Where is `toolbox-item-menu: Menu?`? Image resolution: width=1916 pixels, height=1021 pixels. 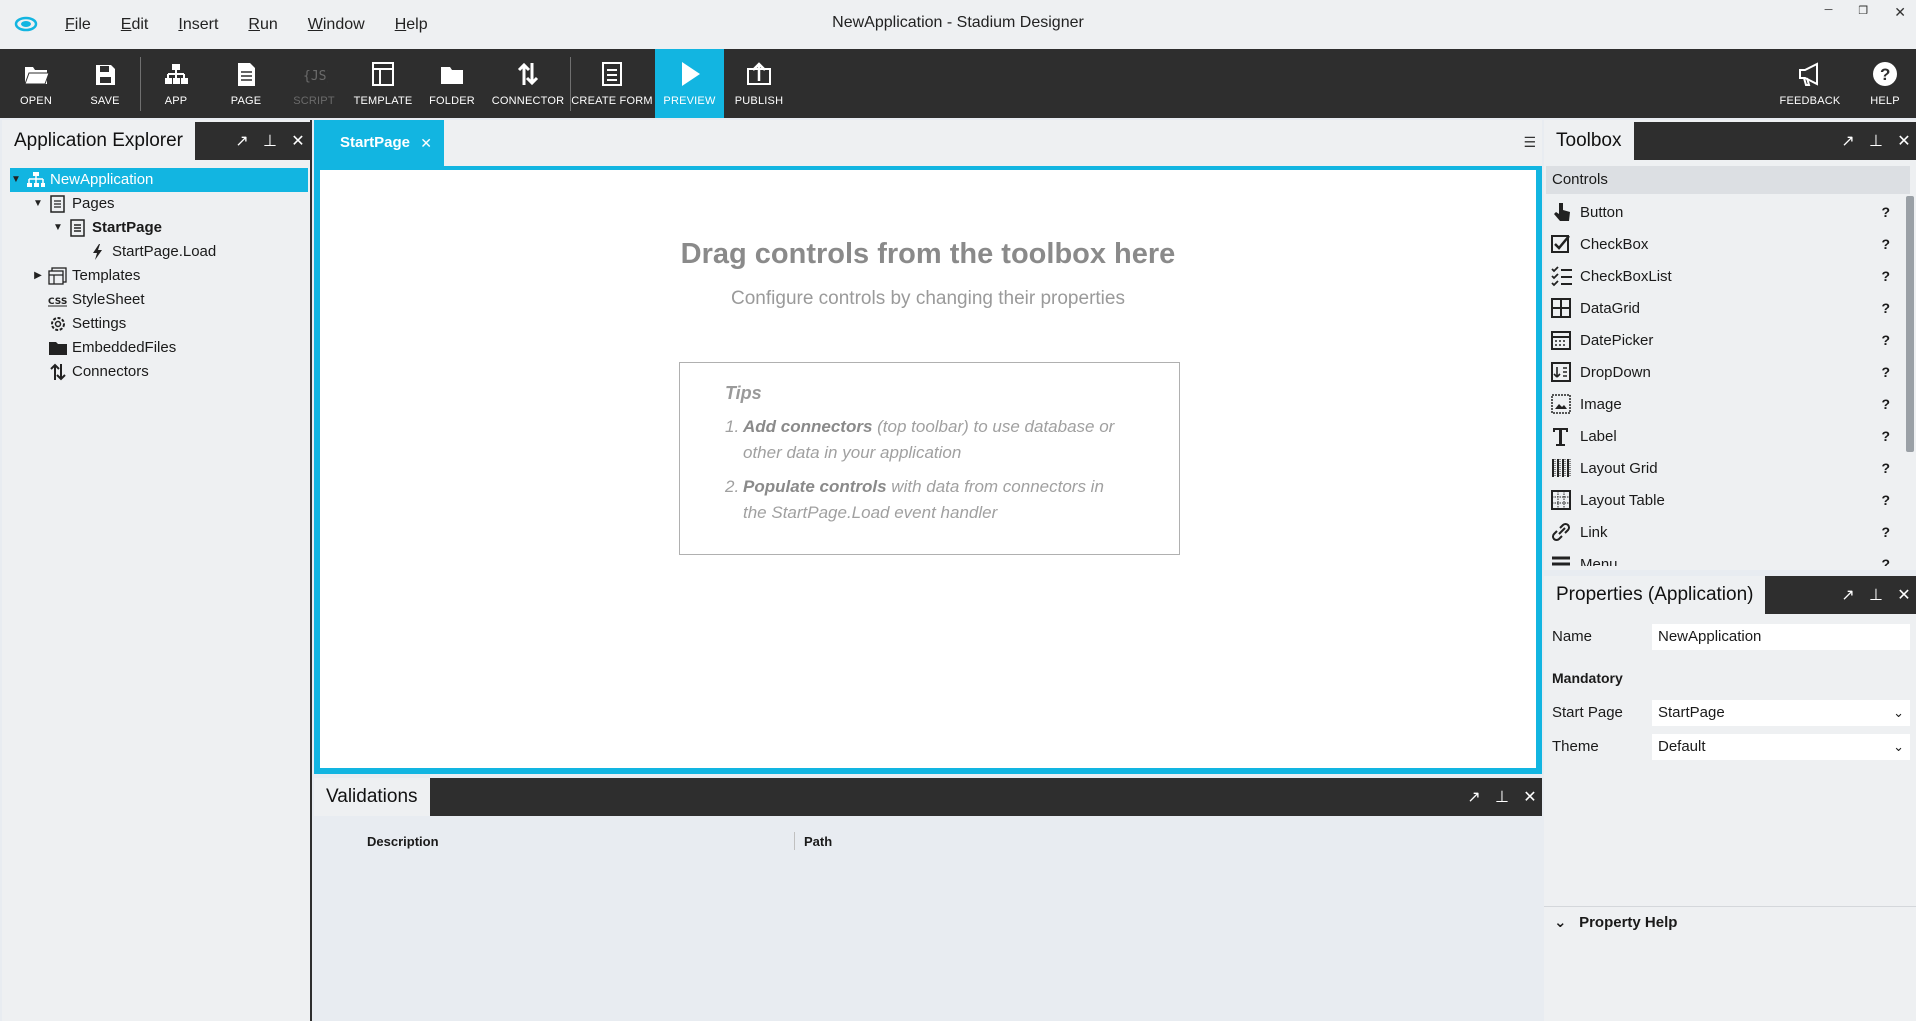 toolbox-item-menu: Menu? is located at coordinates (1726, 557).